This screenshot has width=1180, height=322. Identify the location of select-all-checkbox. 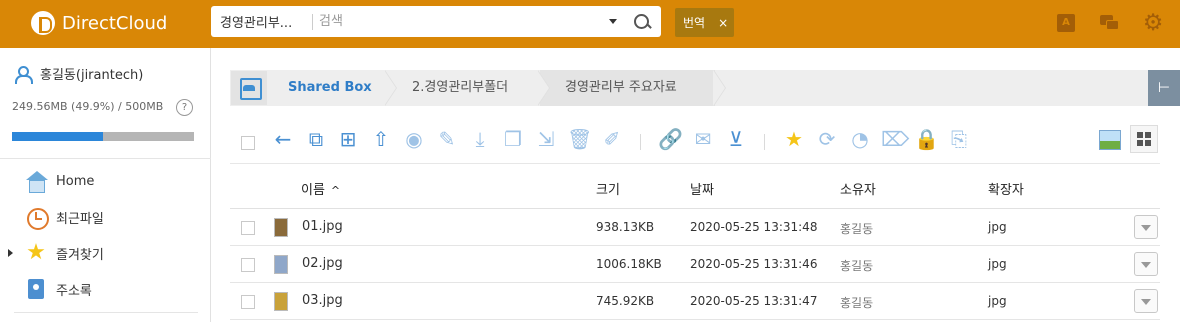
(248, 143).